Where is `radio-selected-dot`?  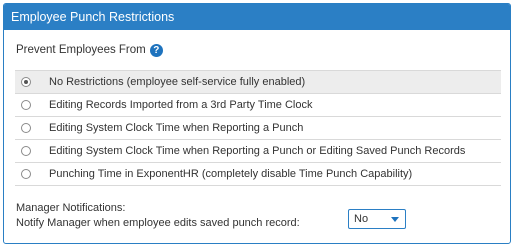
radio-selected-dot is located at coordinates (26, 82).